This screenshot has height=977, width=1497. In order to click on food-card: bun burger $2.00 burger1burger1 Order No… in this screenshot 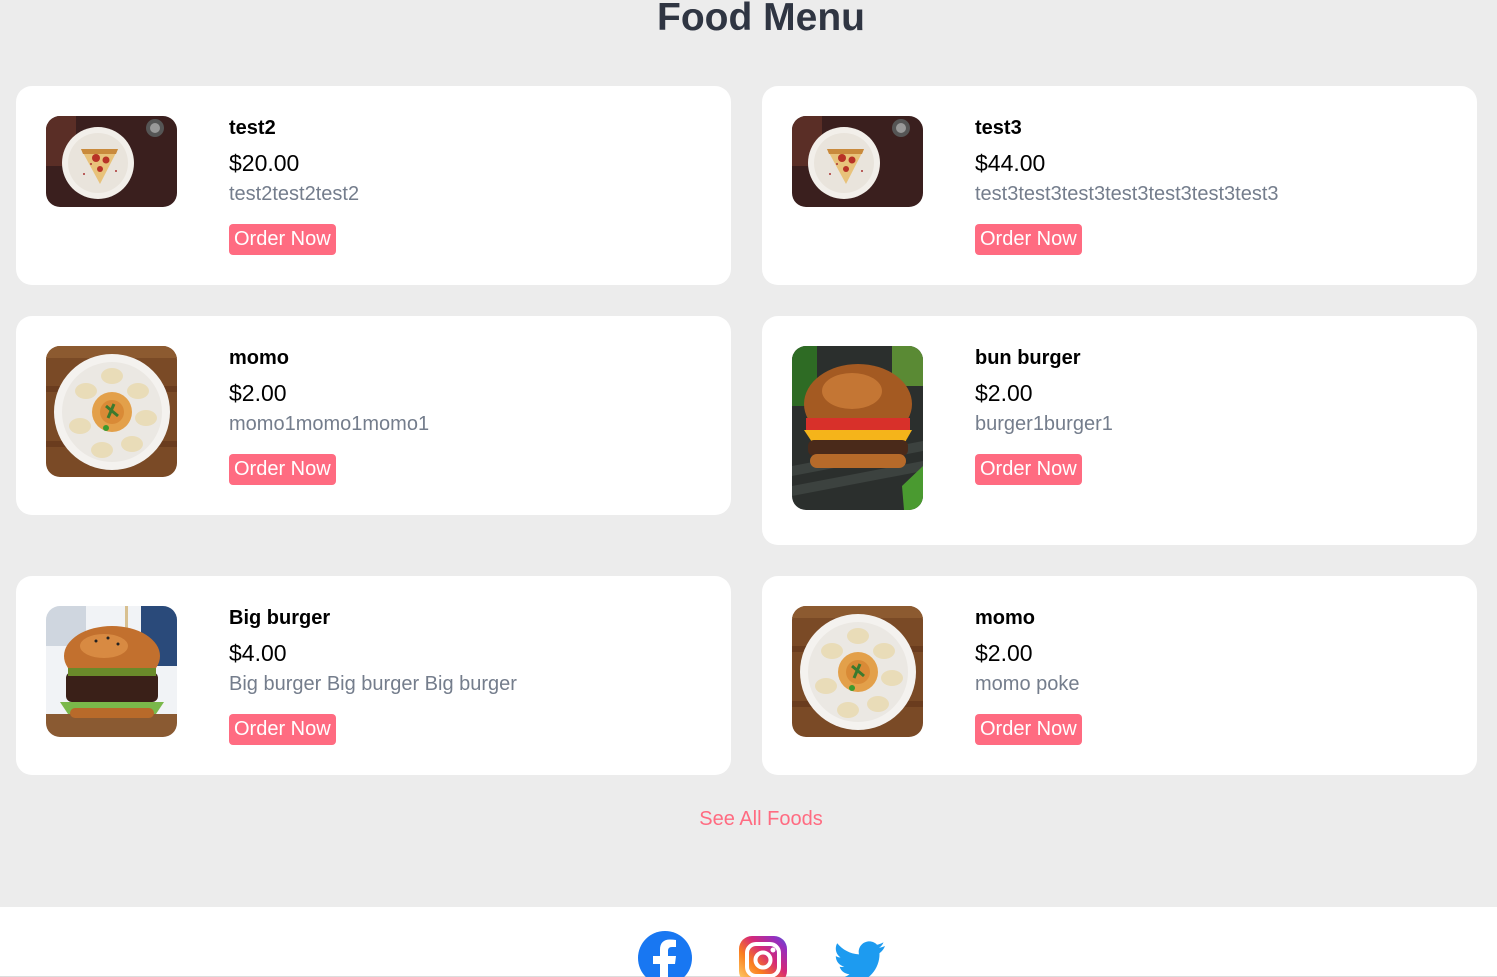, I will do `click(1119, 430)`.